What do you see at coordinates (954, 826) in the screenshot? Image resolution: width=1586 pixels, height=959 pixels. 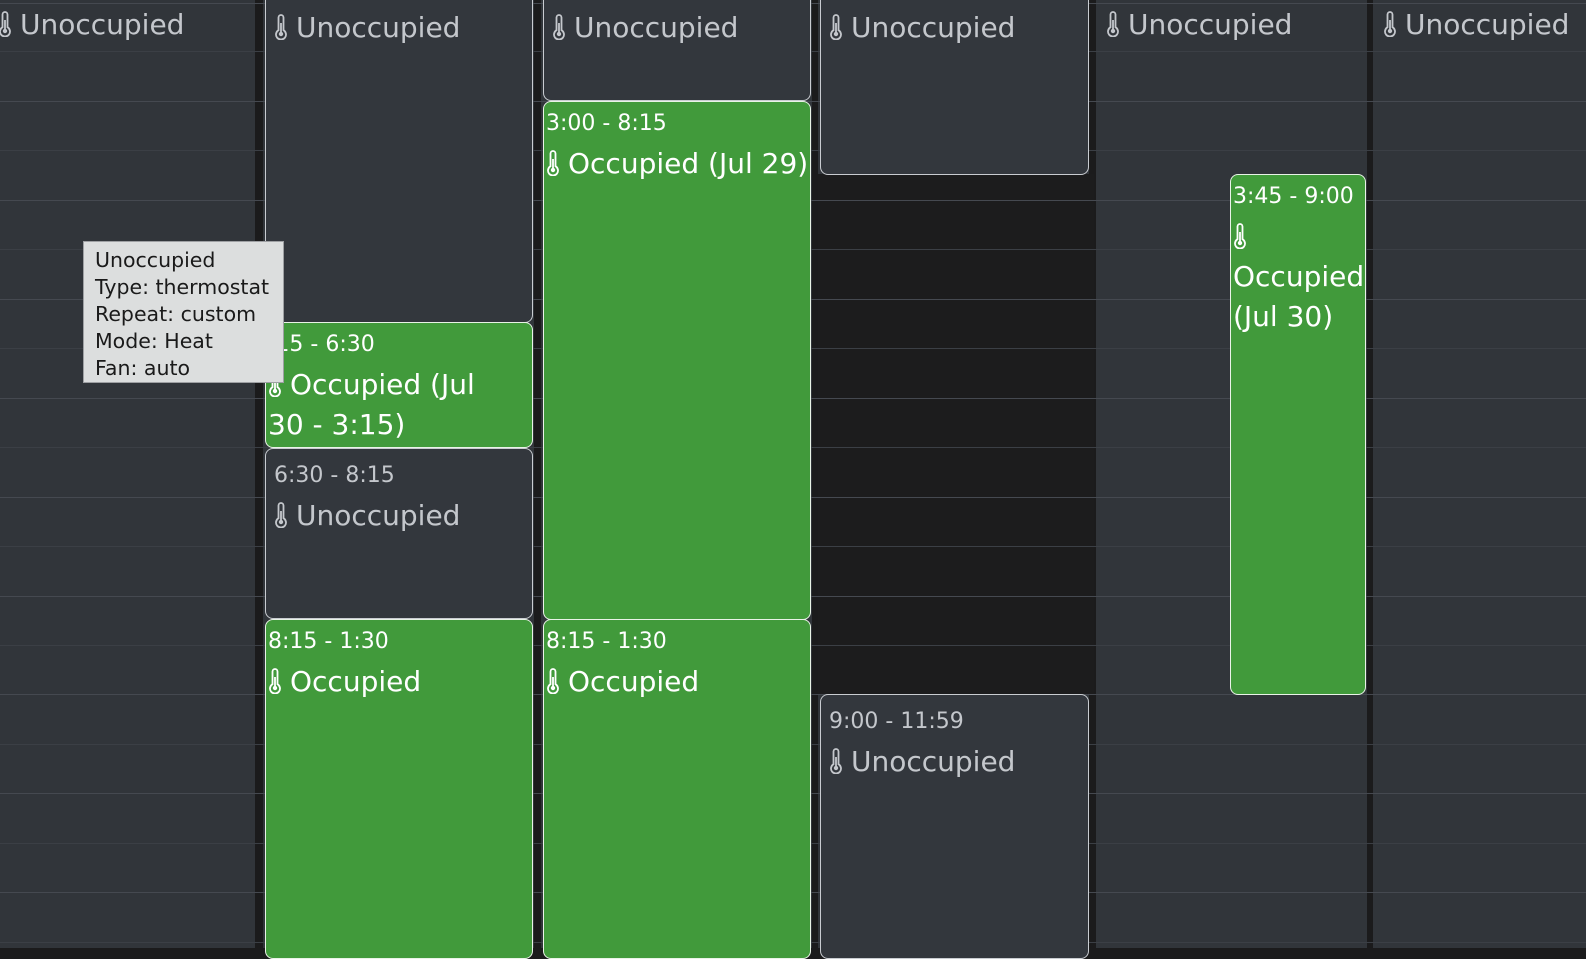 I see `event-unoccupied-col3: 9:00 - 11:59 Unoccupied` at bounding box center [954, 826].